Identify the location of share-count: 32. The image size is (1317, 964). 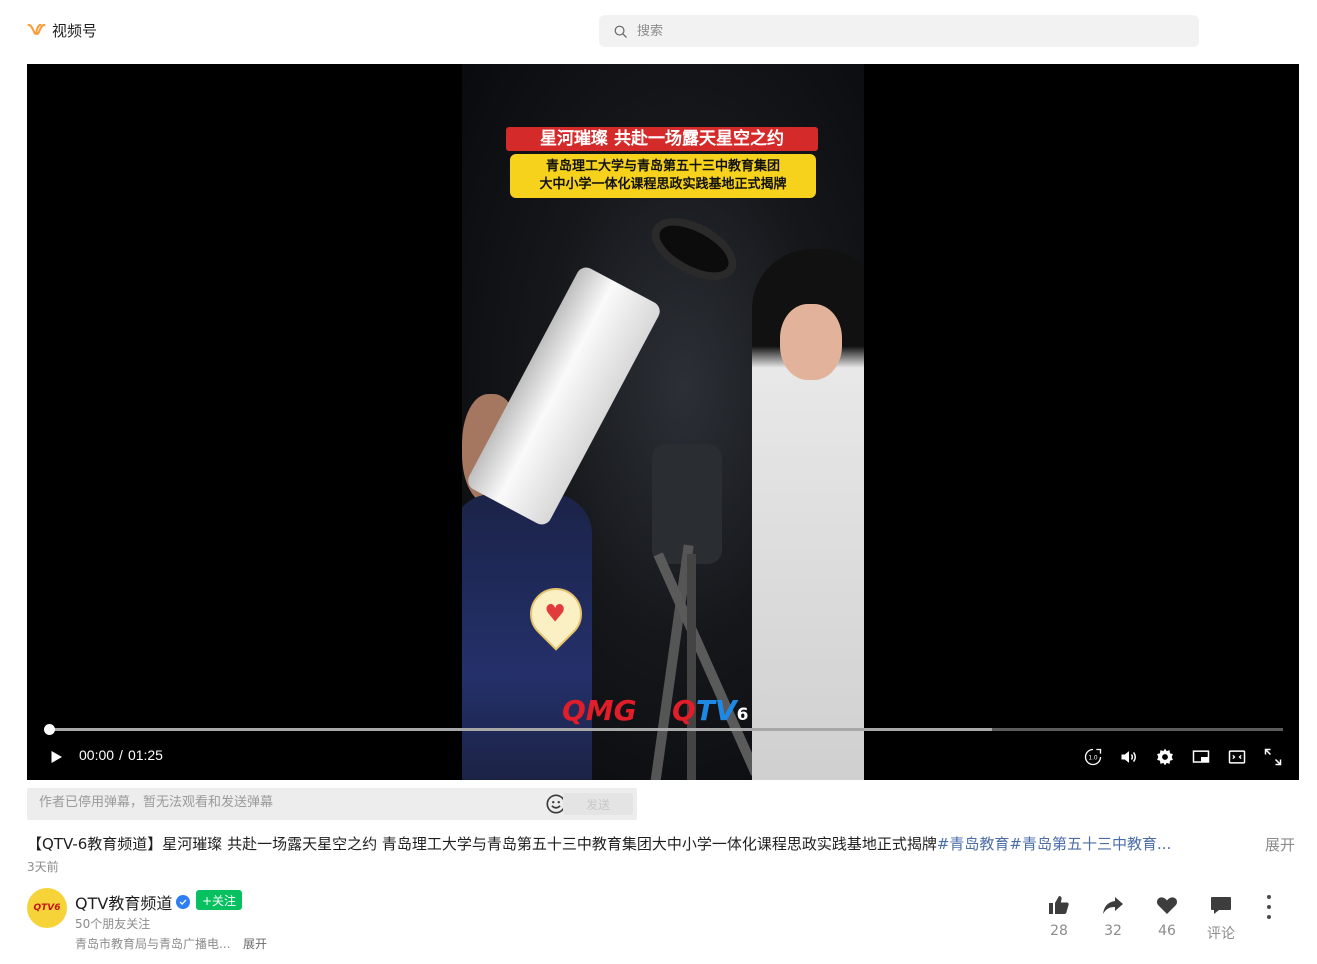
(1113, 931).